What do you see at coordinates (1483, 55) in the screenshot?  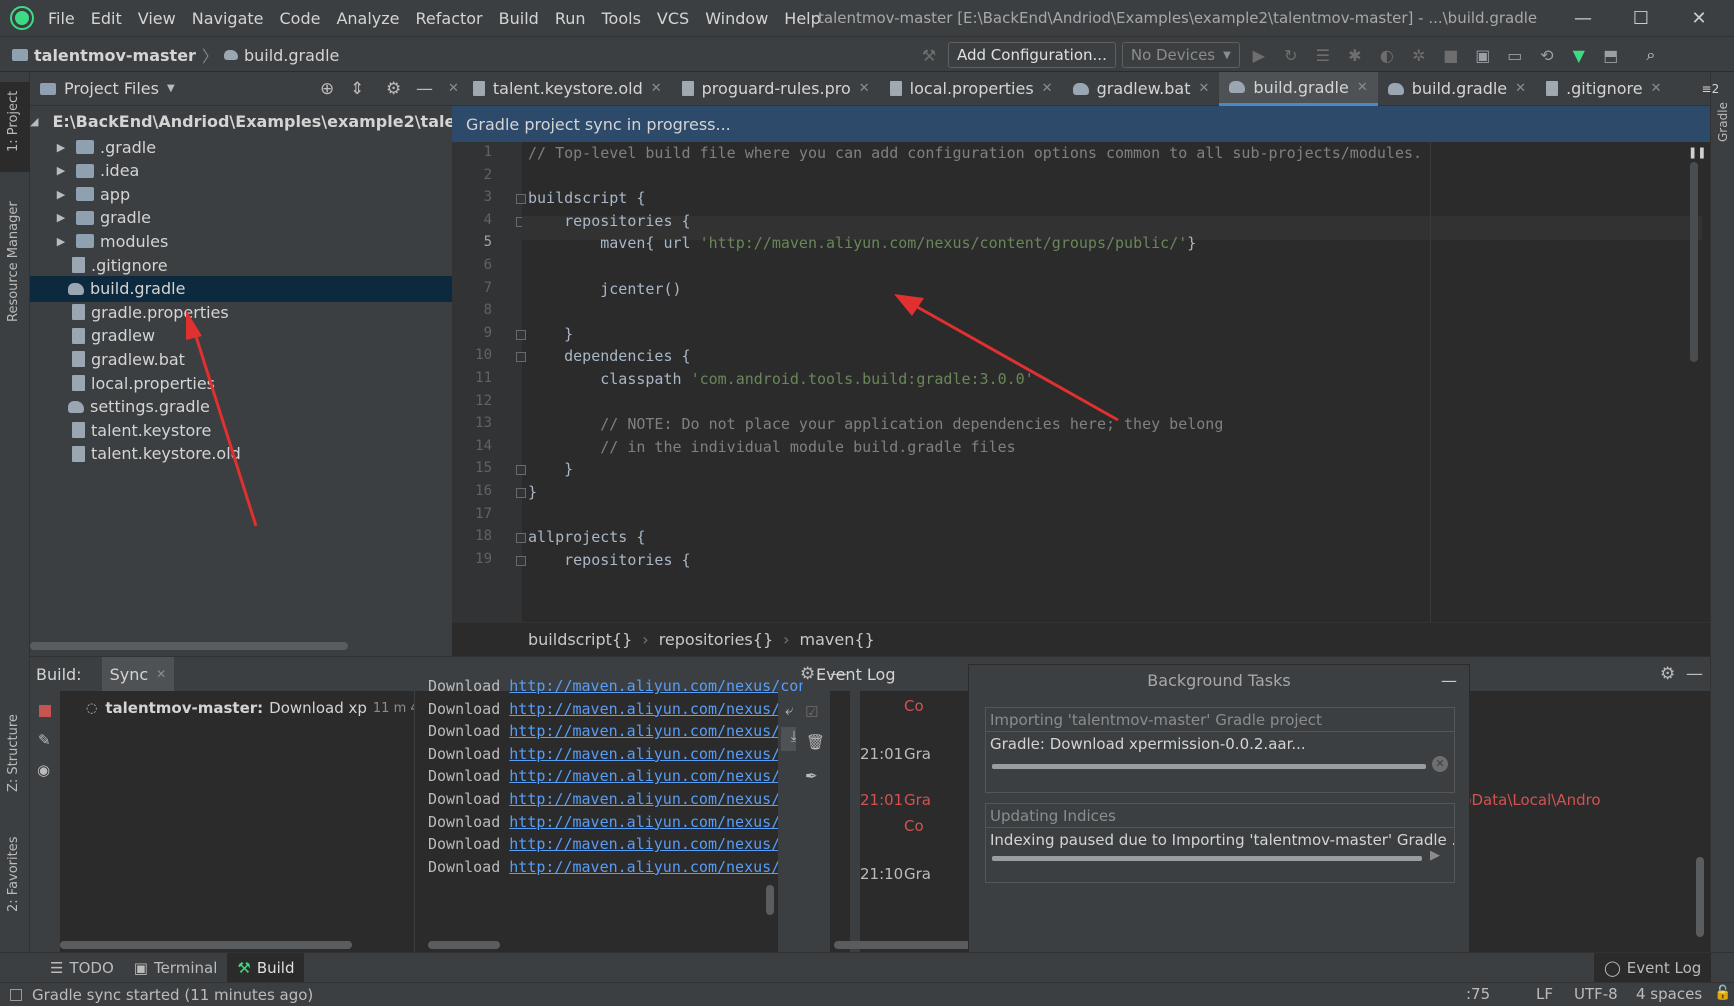 I see `layout-icon: ▣` at bounding box center [1483, 55].